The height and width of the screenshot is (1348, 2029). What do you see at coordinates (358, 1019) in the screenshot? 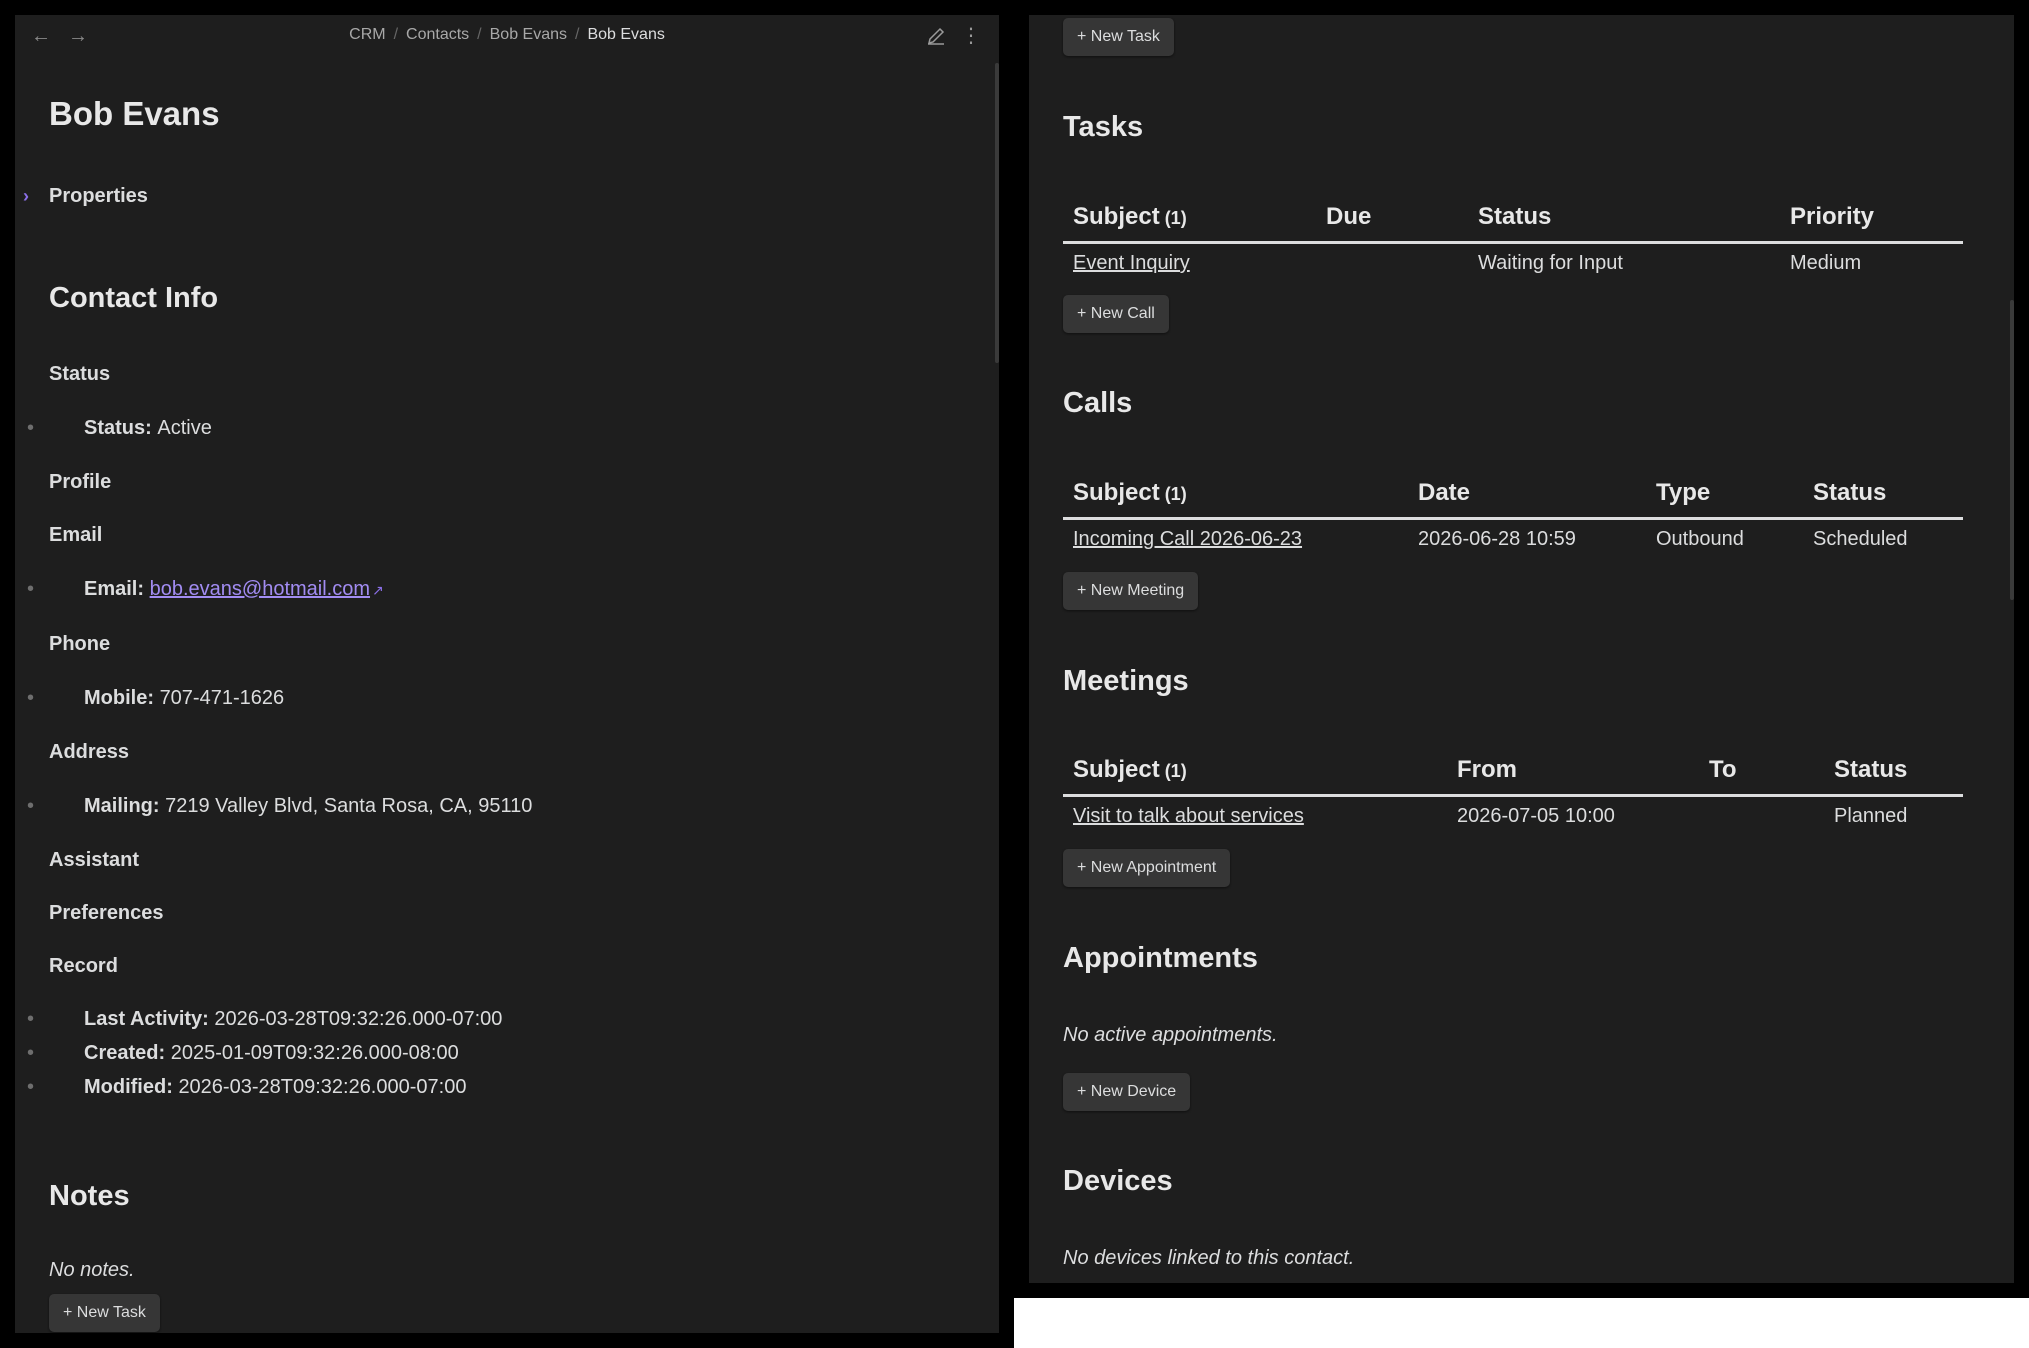
I see `last-activity-value: 2026-03-28T09:32:26.000-07:00` at bounding box center [358, 1019].